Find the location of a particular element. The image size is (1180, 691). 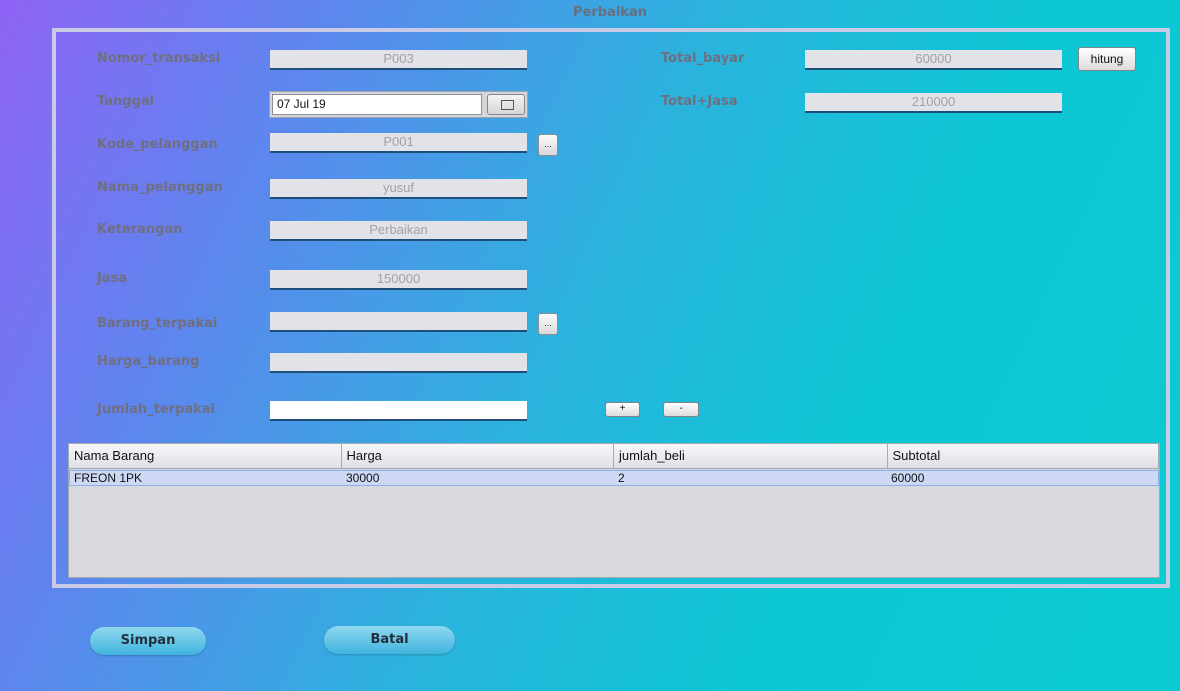

table-cell: 2 is located at coordinates (621, 478).